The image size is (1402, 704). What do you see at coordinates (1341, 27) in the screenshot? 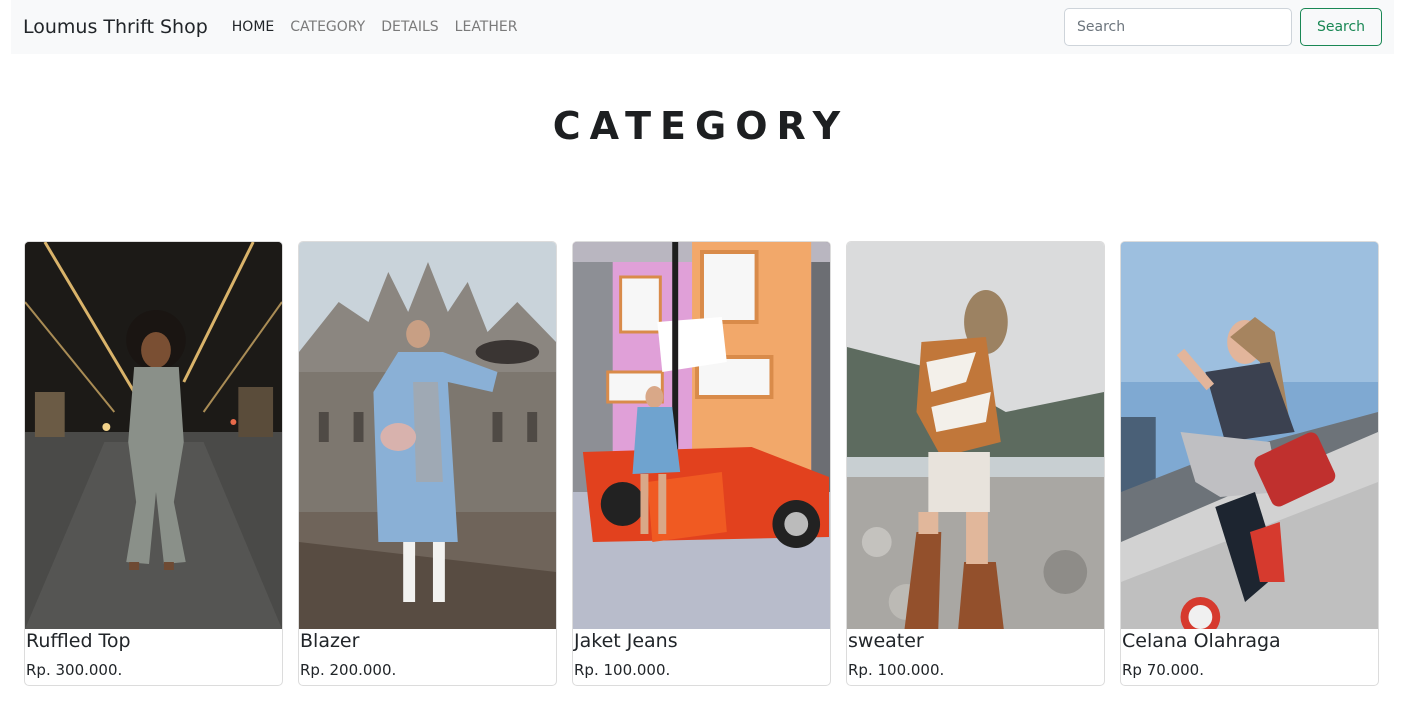
I see `search-button: Search` at bounding box center [1341, 27].